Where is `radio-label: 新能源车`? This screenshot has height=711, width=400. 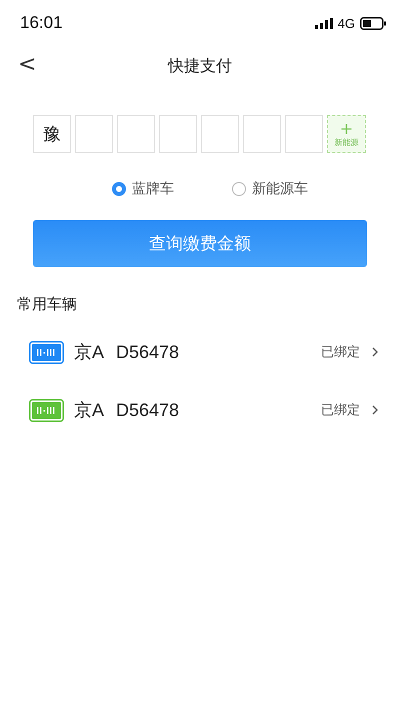
radio-label: 新能源车 is located at coordinates (280, 189).